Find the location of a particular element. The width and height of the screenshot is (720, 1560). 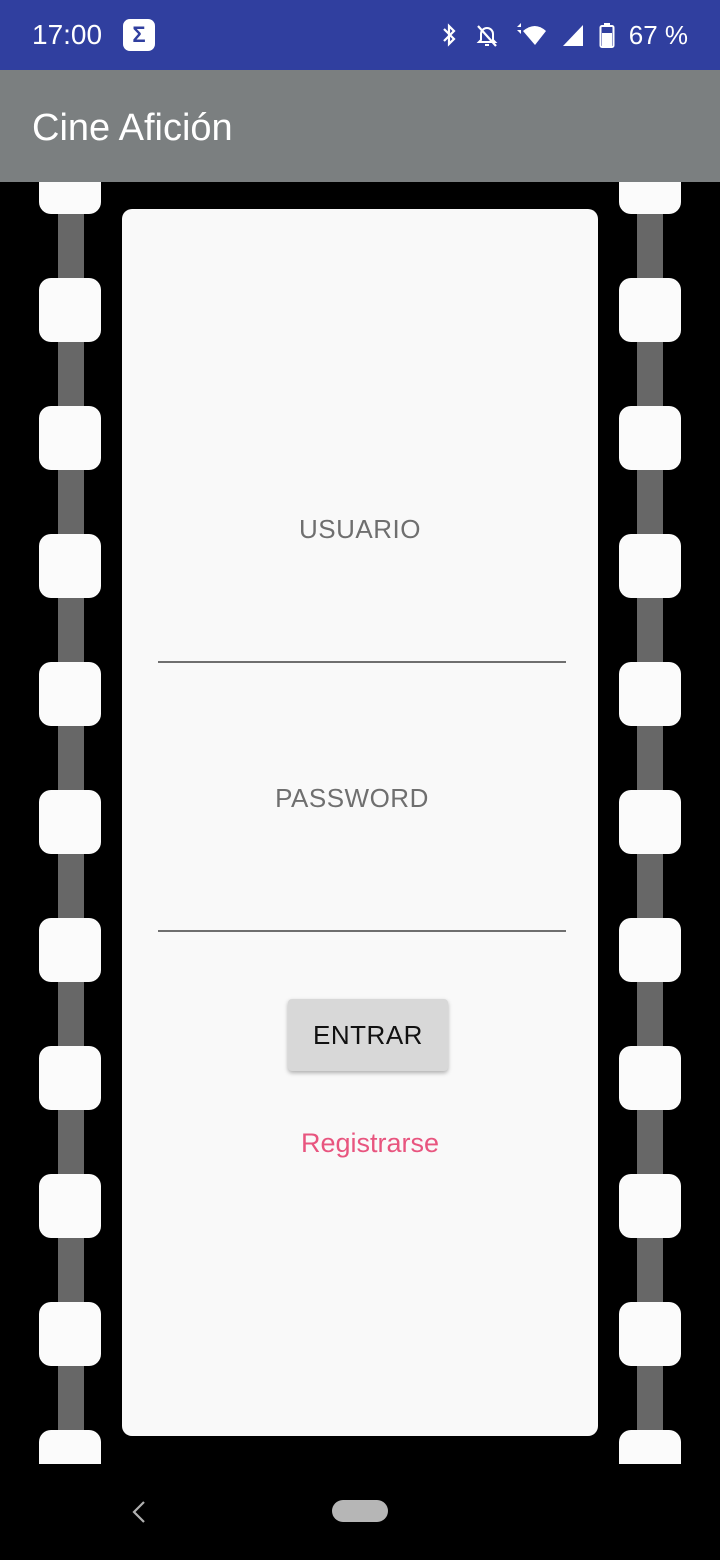

status-bar: 17:00 Σ 67 % is located at coordinates (360, 35).